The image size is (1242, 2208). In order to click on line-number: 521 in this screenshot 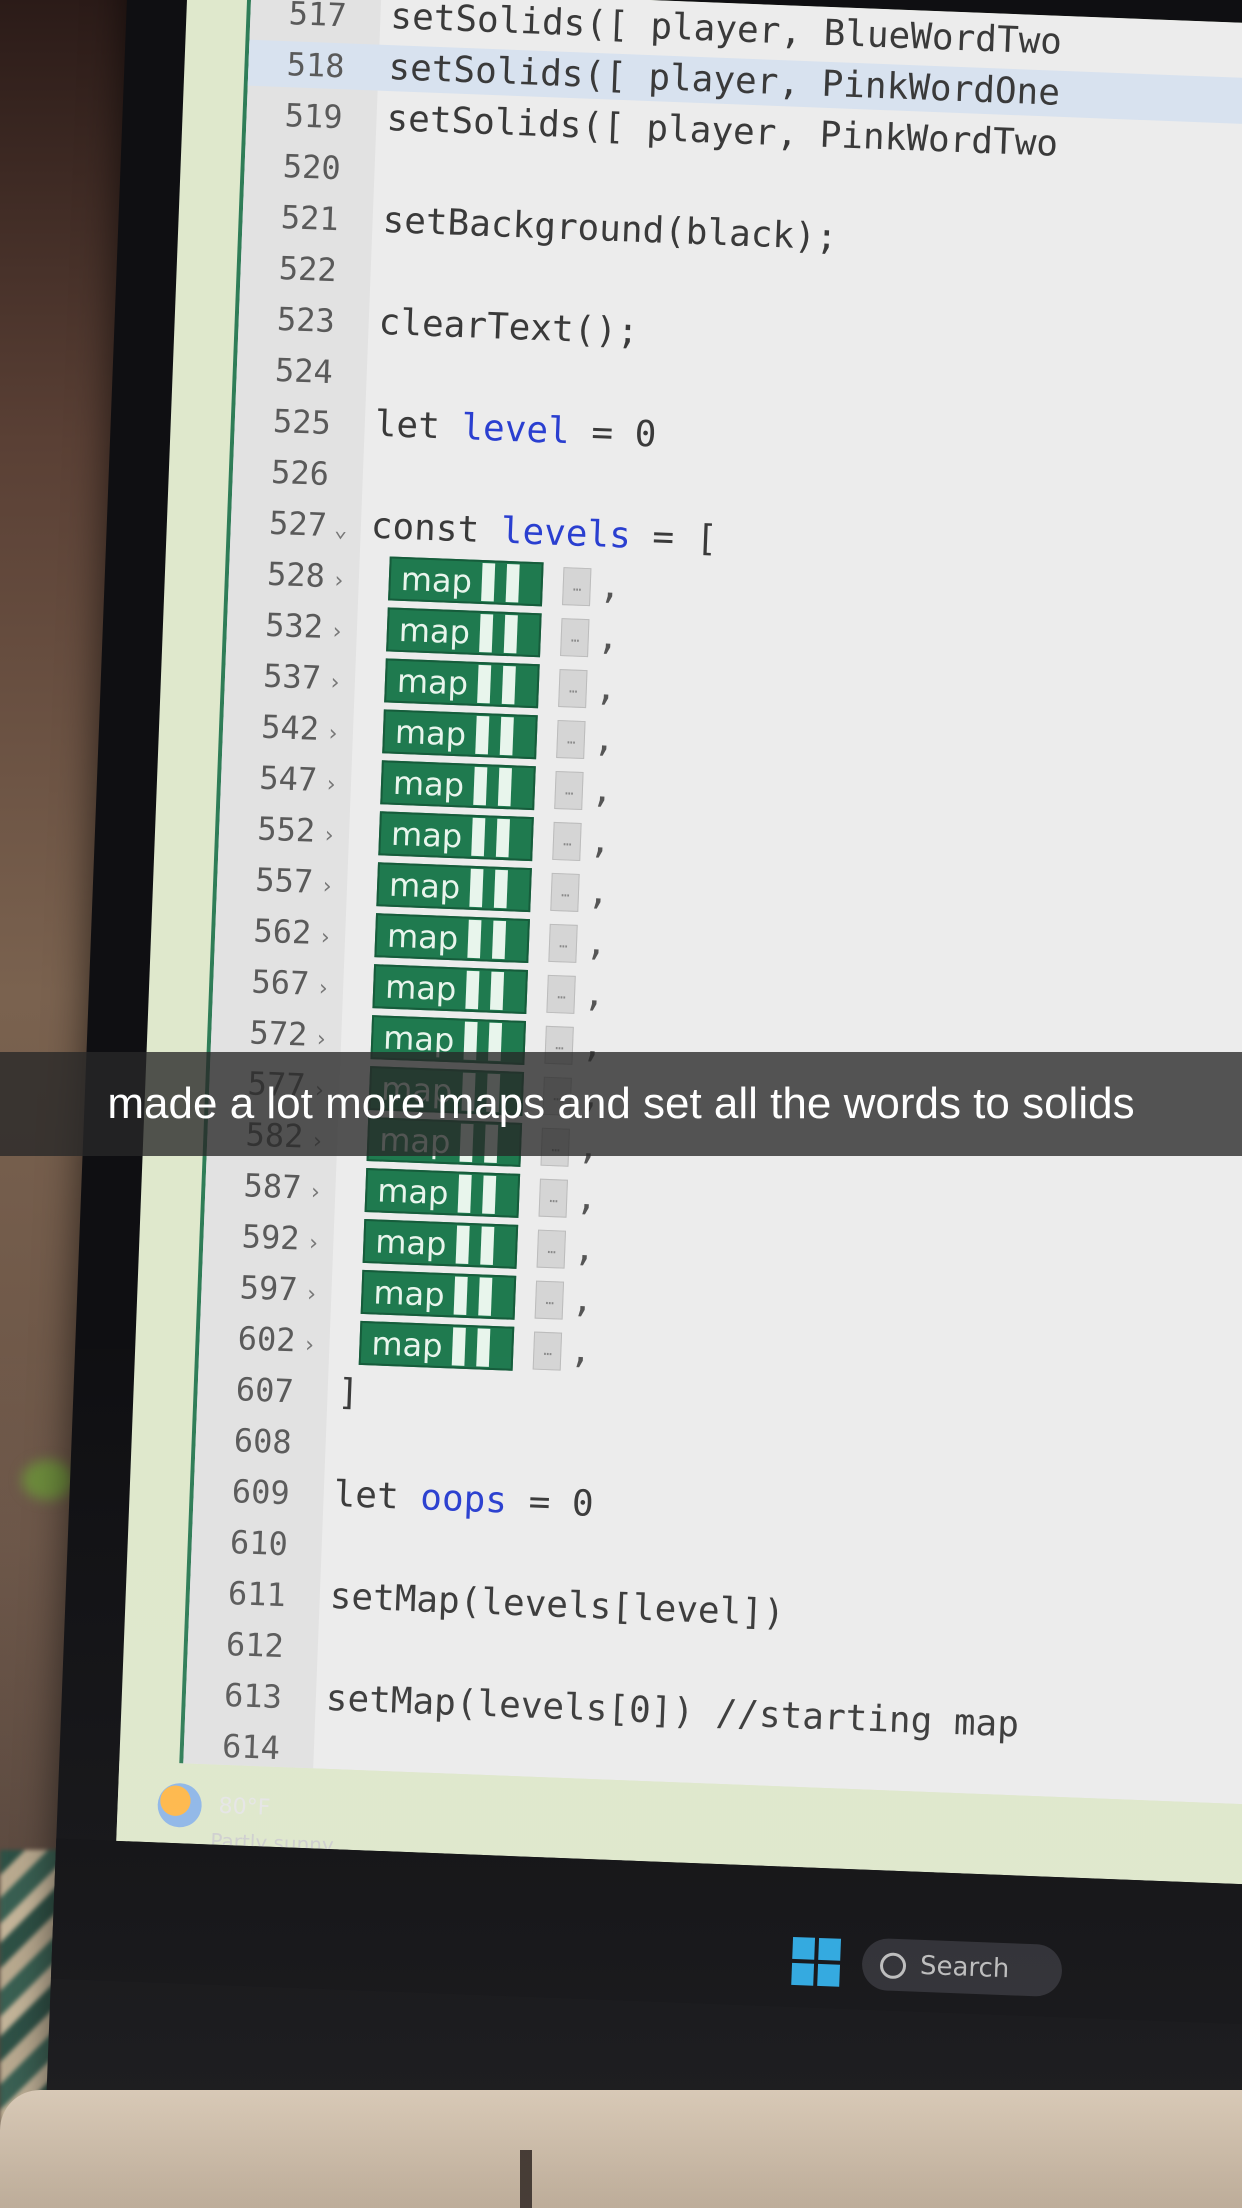, I will do `click(310, 218)`.